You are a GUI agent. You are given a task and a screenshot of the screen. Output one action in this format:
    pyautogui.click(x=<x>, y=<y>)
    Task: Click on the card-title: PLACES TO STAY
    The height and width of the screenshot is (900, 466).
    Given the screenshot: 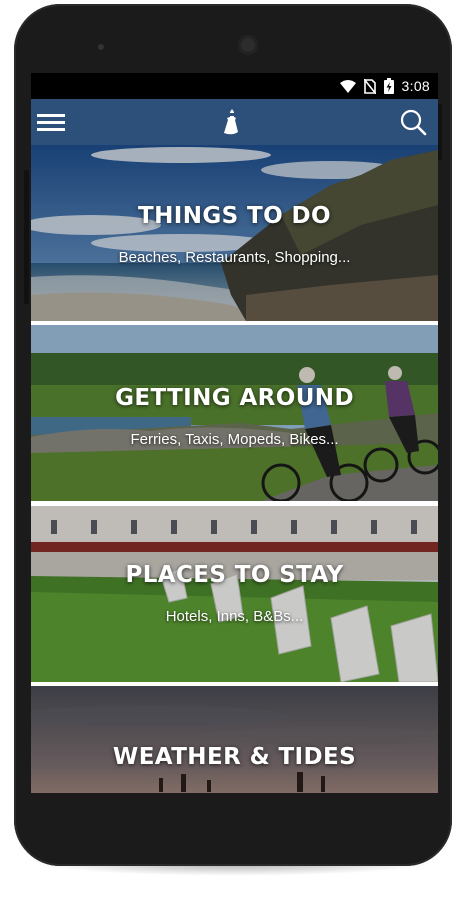 What is the action you would take?
    pyautogui.click(x=234, y=575)
    